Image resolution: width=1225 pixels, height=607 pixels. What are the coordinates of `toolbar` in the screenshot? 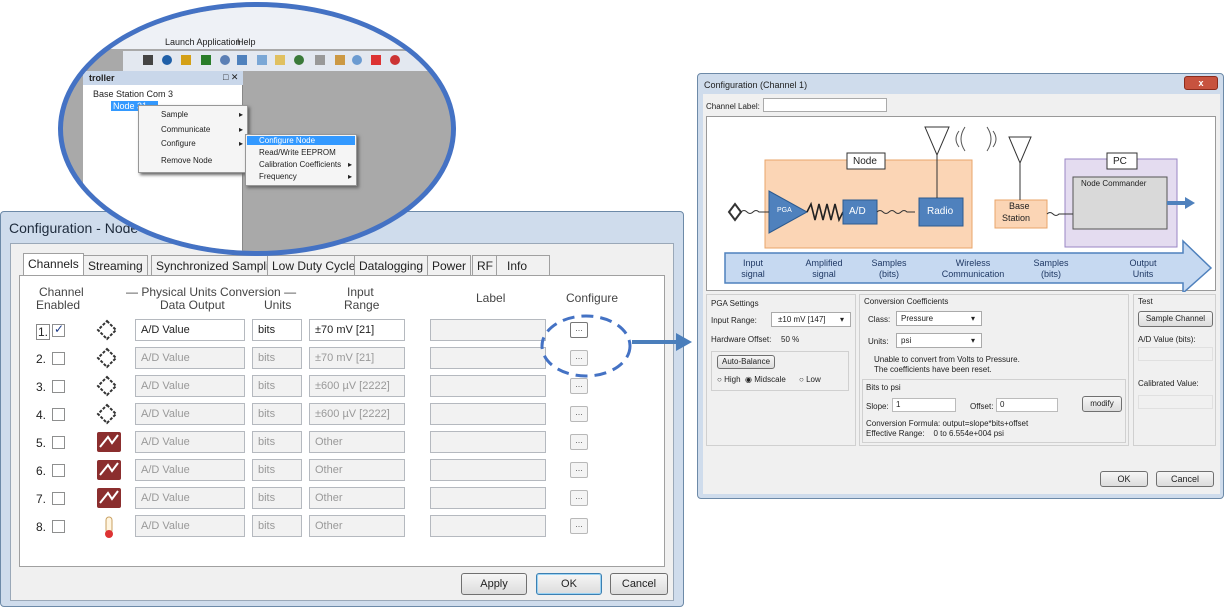 It's located at (289, 61).